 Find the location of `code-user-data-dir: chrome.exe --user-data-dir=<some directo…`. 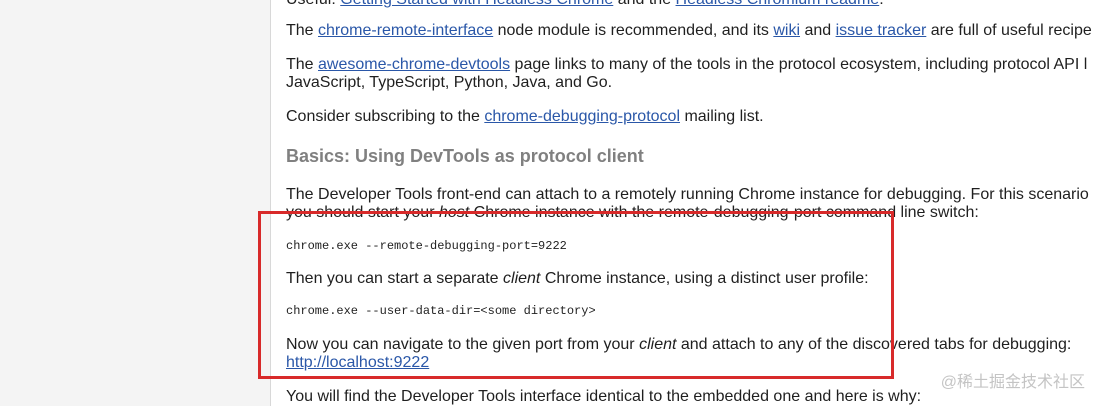

code-user-data-dir: chrome.exe --user-data-dir=<some directo… is located at coordinates (441, 311).